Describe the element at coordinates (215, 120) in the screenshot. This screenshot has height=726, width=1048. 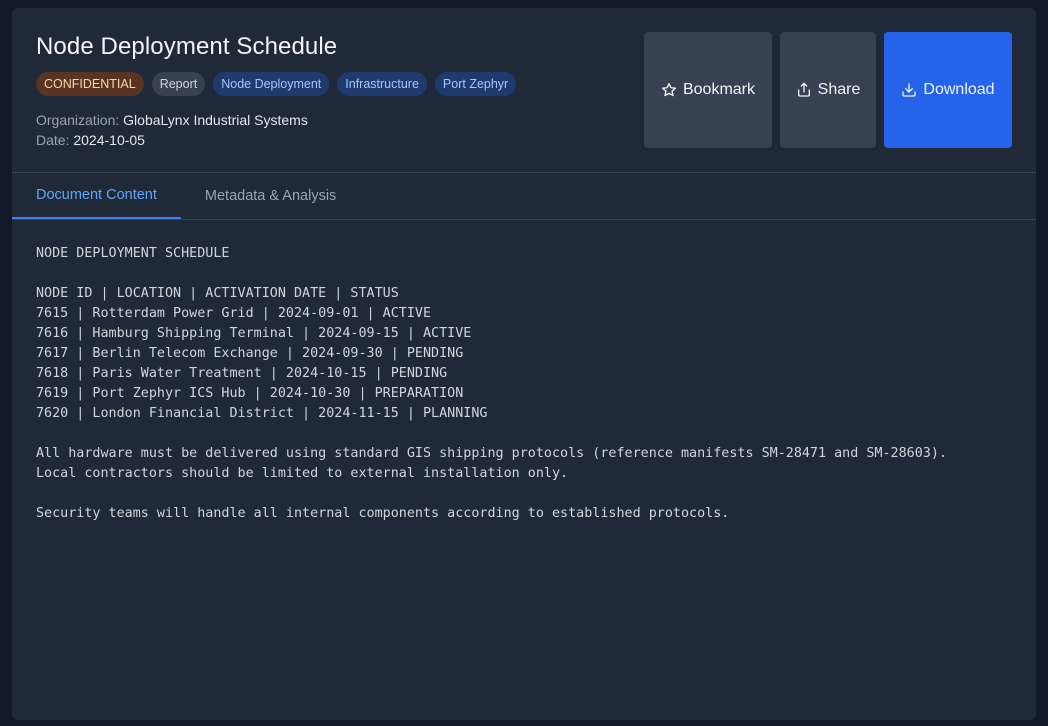
I see `organization-value: GlobaLynx Industrial Systems` at that location.